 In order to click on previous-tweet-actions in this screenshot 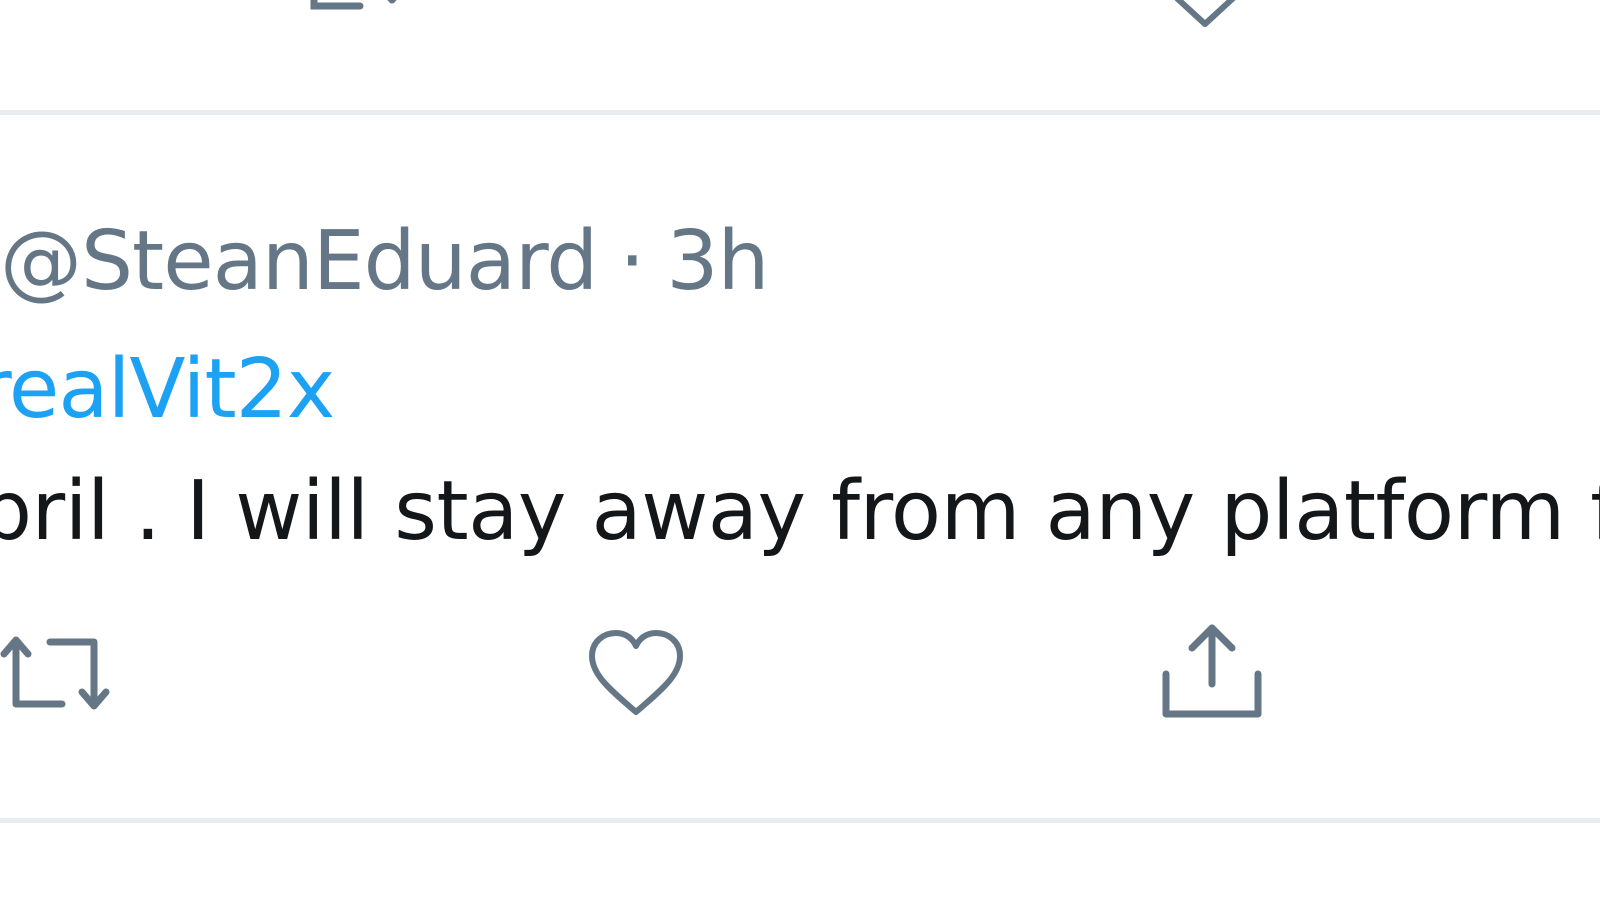, I will do `click(800, 15)`.